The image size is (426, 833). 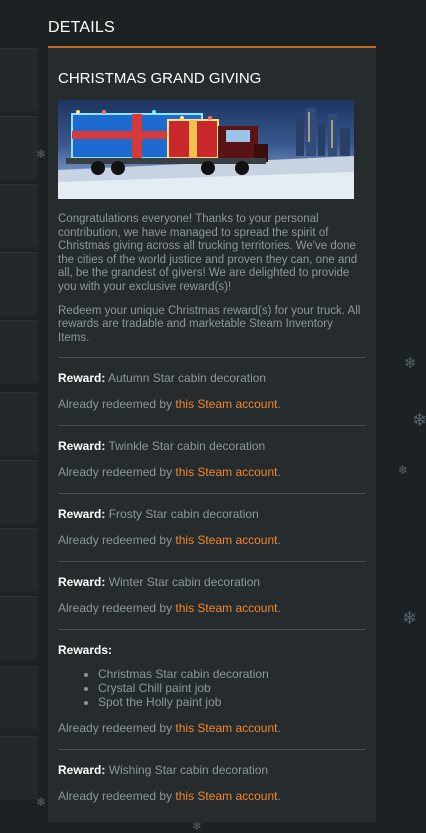 I want to click on left-panel-strip, so click(x=19, y=416).